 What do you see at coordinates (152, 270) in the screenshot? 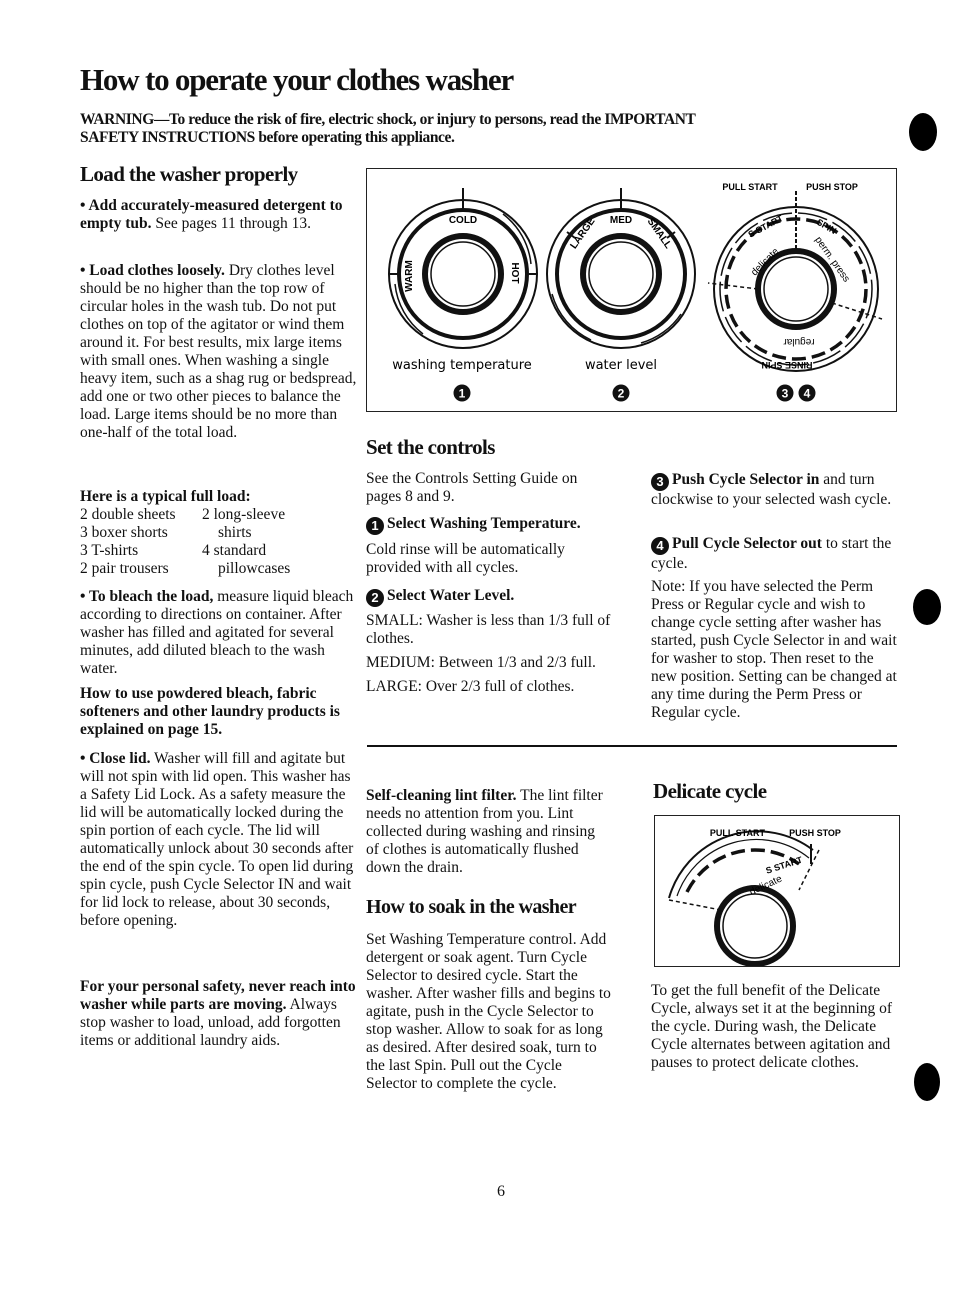
I see `load-loosely-bold: • Load clothes loosely.` at bounding box center [152, 270].